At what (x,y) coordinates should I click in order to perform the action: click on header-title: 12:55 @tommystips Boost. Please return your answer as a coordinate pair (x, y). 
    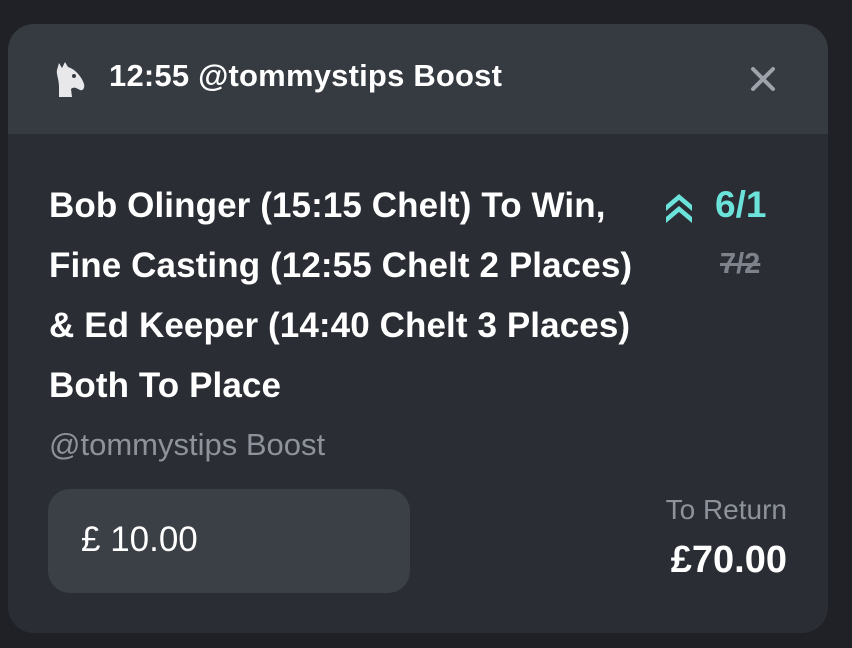
    Looking at the image, I should click on (306, 75).